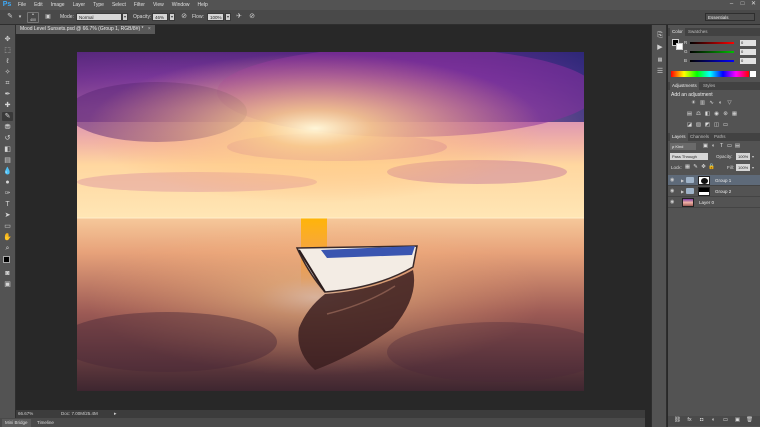 The height and width of the screenshot is (427, 760). What do you see at coordinates (7, 127) in the screenshot?
I see `clone-stamp-tool-icon: ⛃` at bounding box center [7, 127].